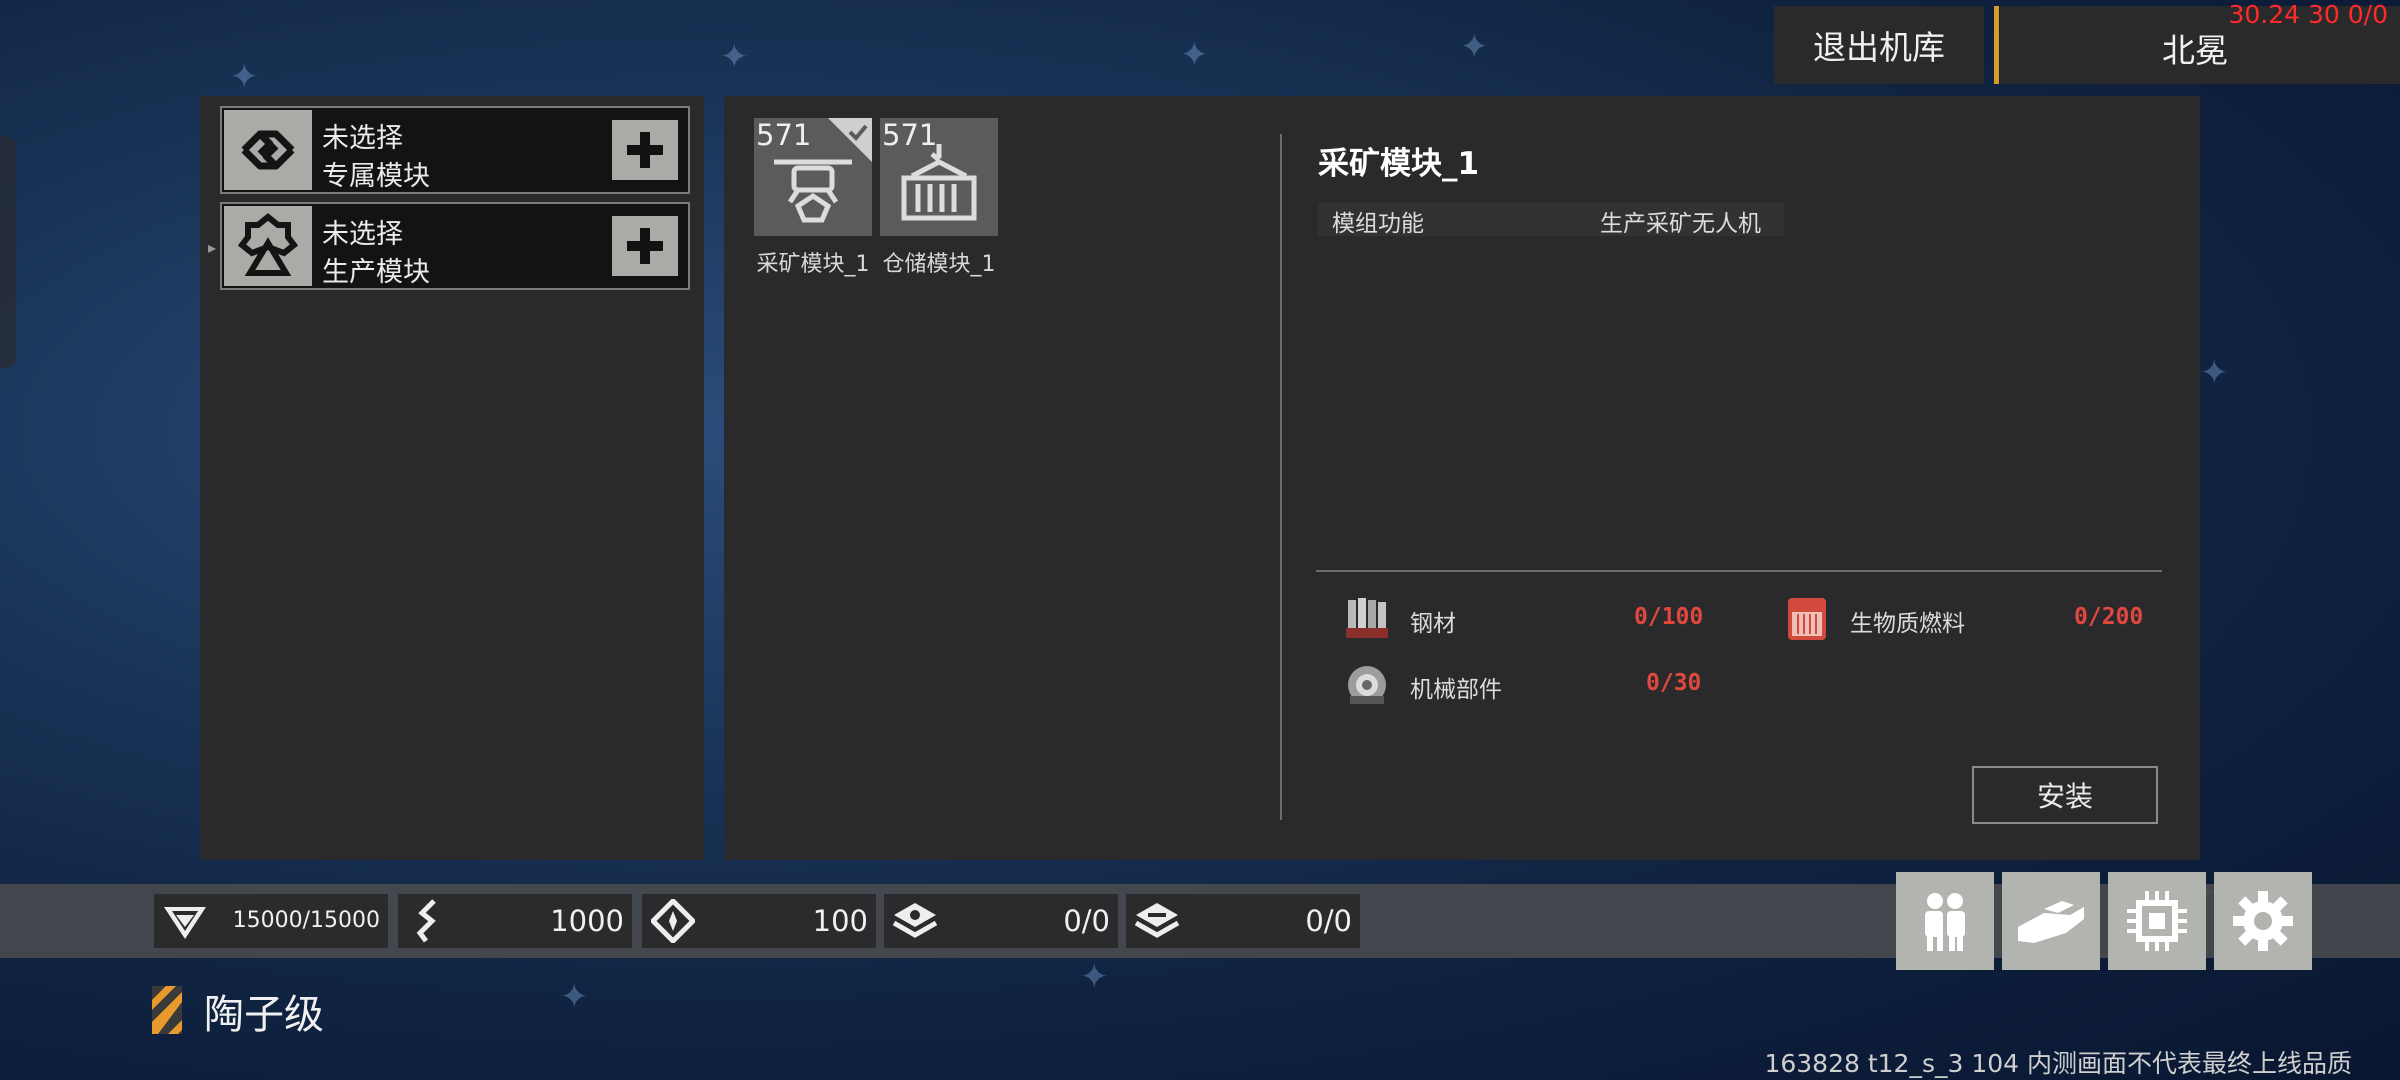 The width and height of the screenshot is (2400, 1080). What do you see at coordinates (1378, 224) in the screenshot?
I see `property-key: 模组功能` at bounding box center [1378, 224].